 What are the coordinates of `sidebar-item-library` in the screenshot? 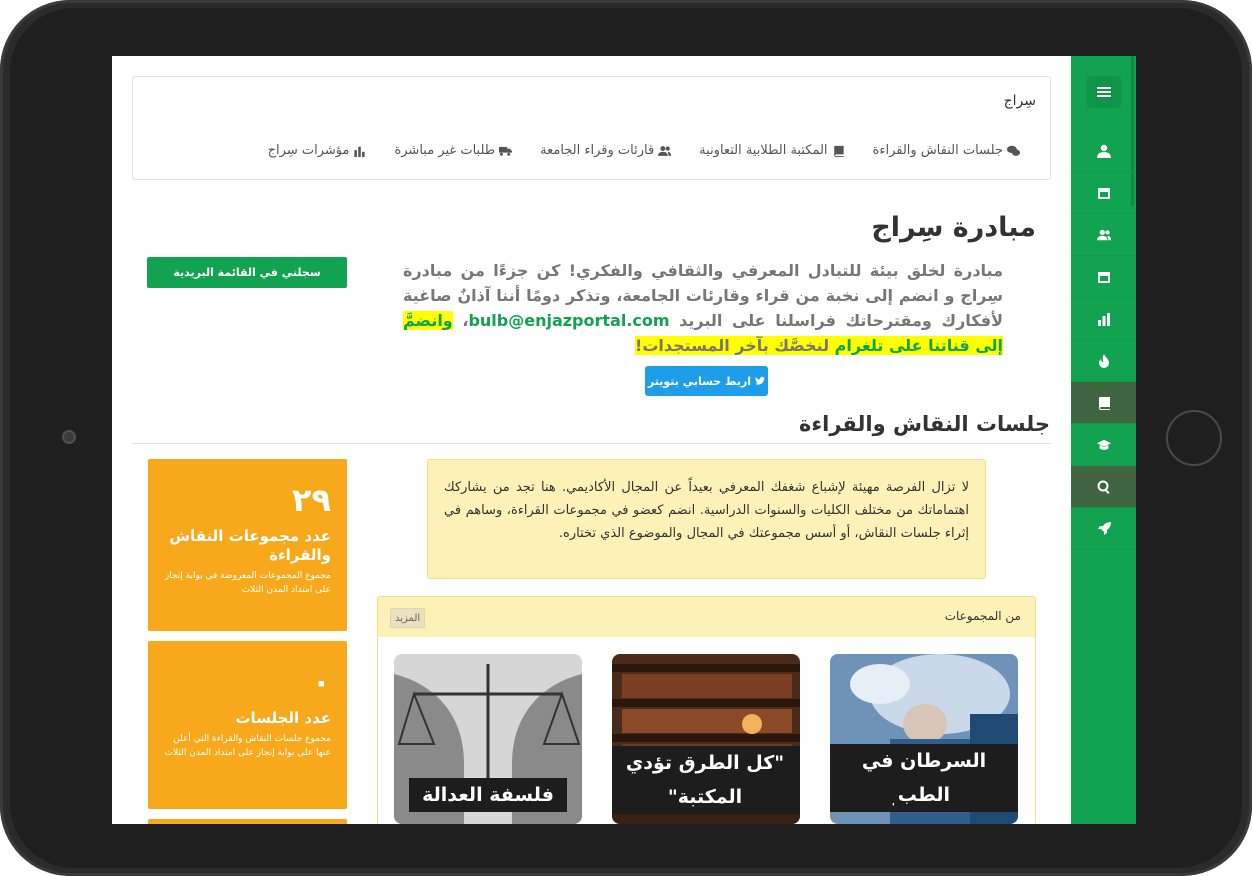 It's located at (1103, 403).